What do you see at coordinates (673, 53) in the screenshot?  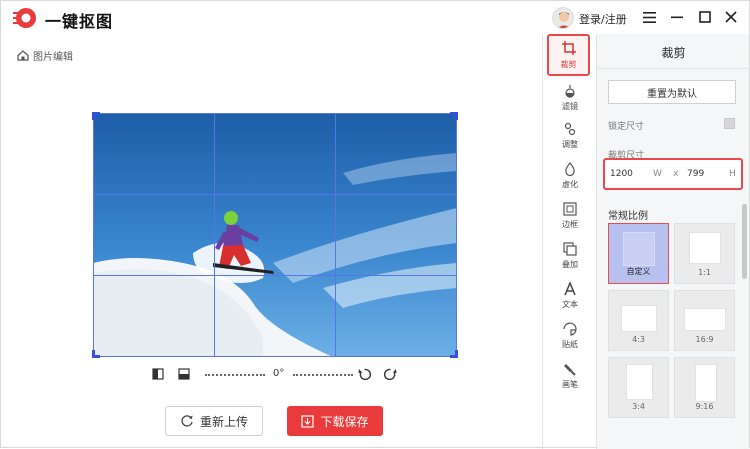 I see `panel-title: 裁剪` at bounding box center [673, 53].